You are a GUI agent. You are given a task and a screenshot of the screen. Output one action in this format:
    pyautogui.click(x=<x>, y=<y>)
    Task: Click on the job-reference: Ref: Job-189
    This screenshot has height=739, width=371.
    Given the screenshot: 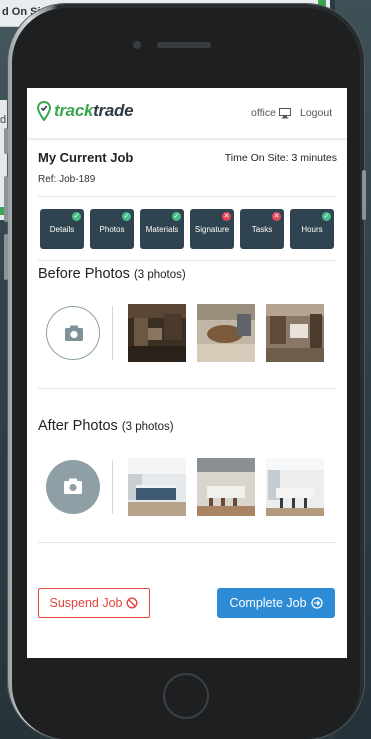 What is the action you would take?
    pyautogui.click(x=67, y=179)
    